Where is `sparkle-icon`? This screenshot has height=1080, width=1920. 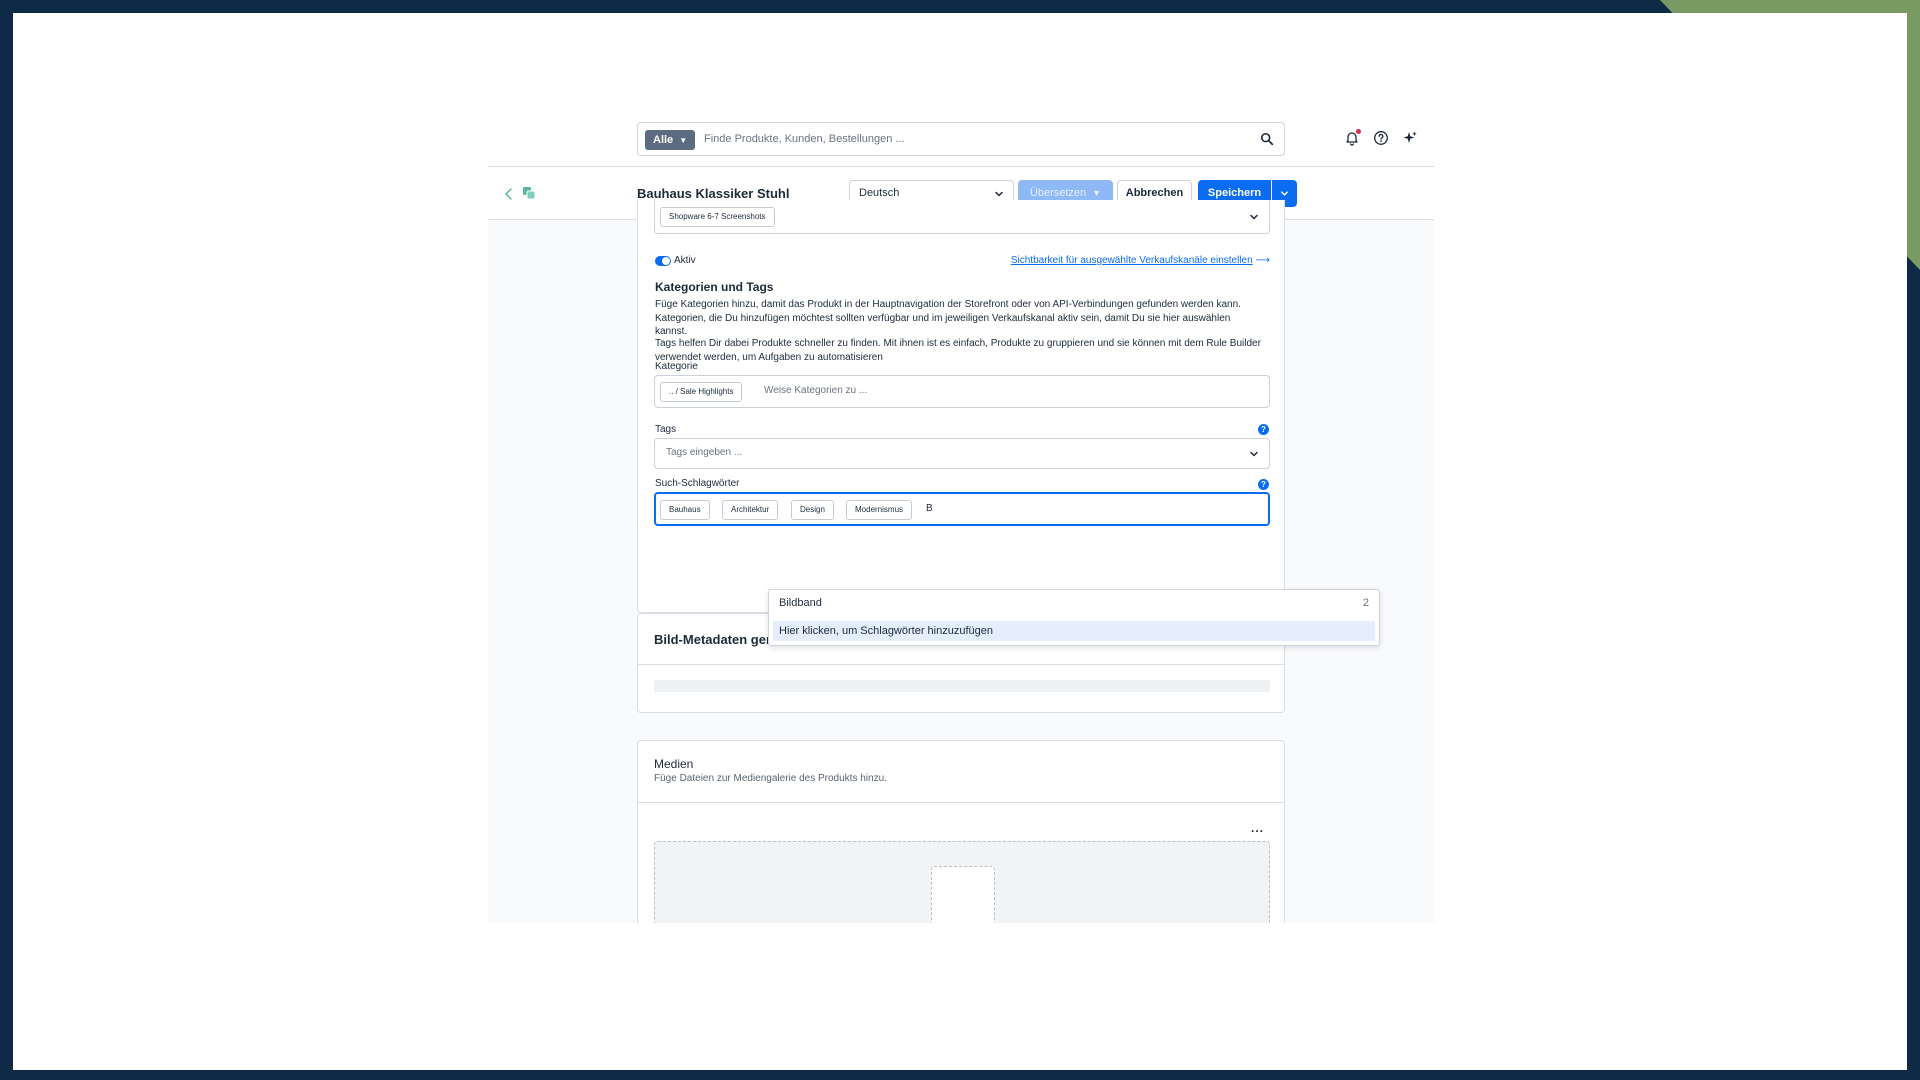 sparkle-icon is located at coordinates (1410, 138).